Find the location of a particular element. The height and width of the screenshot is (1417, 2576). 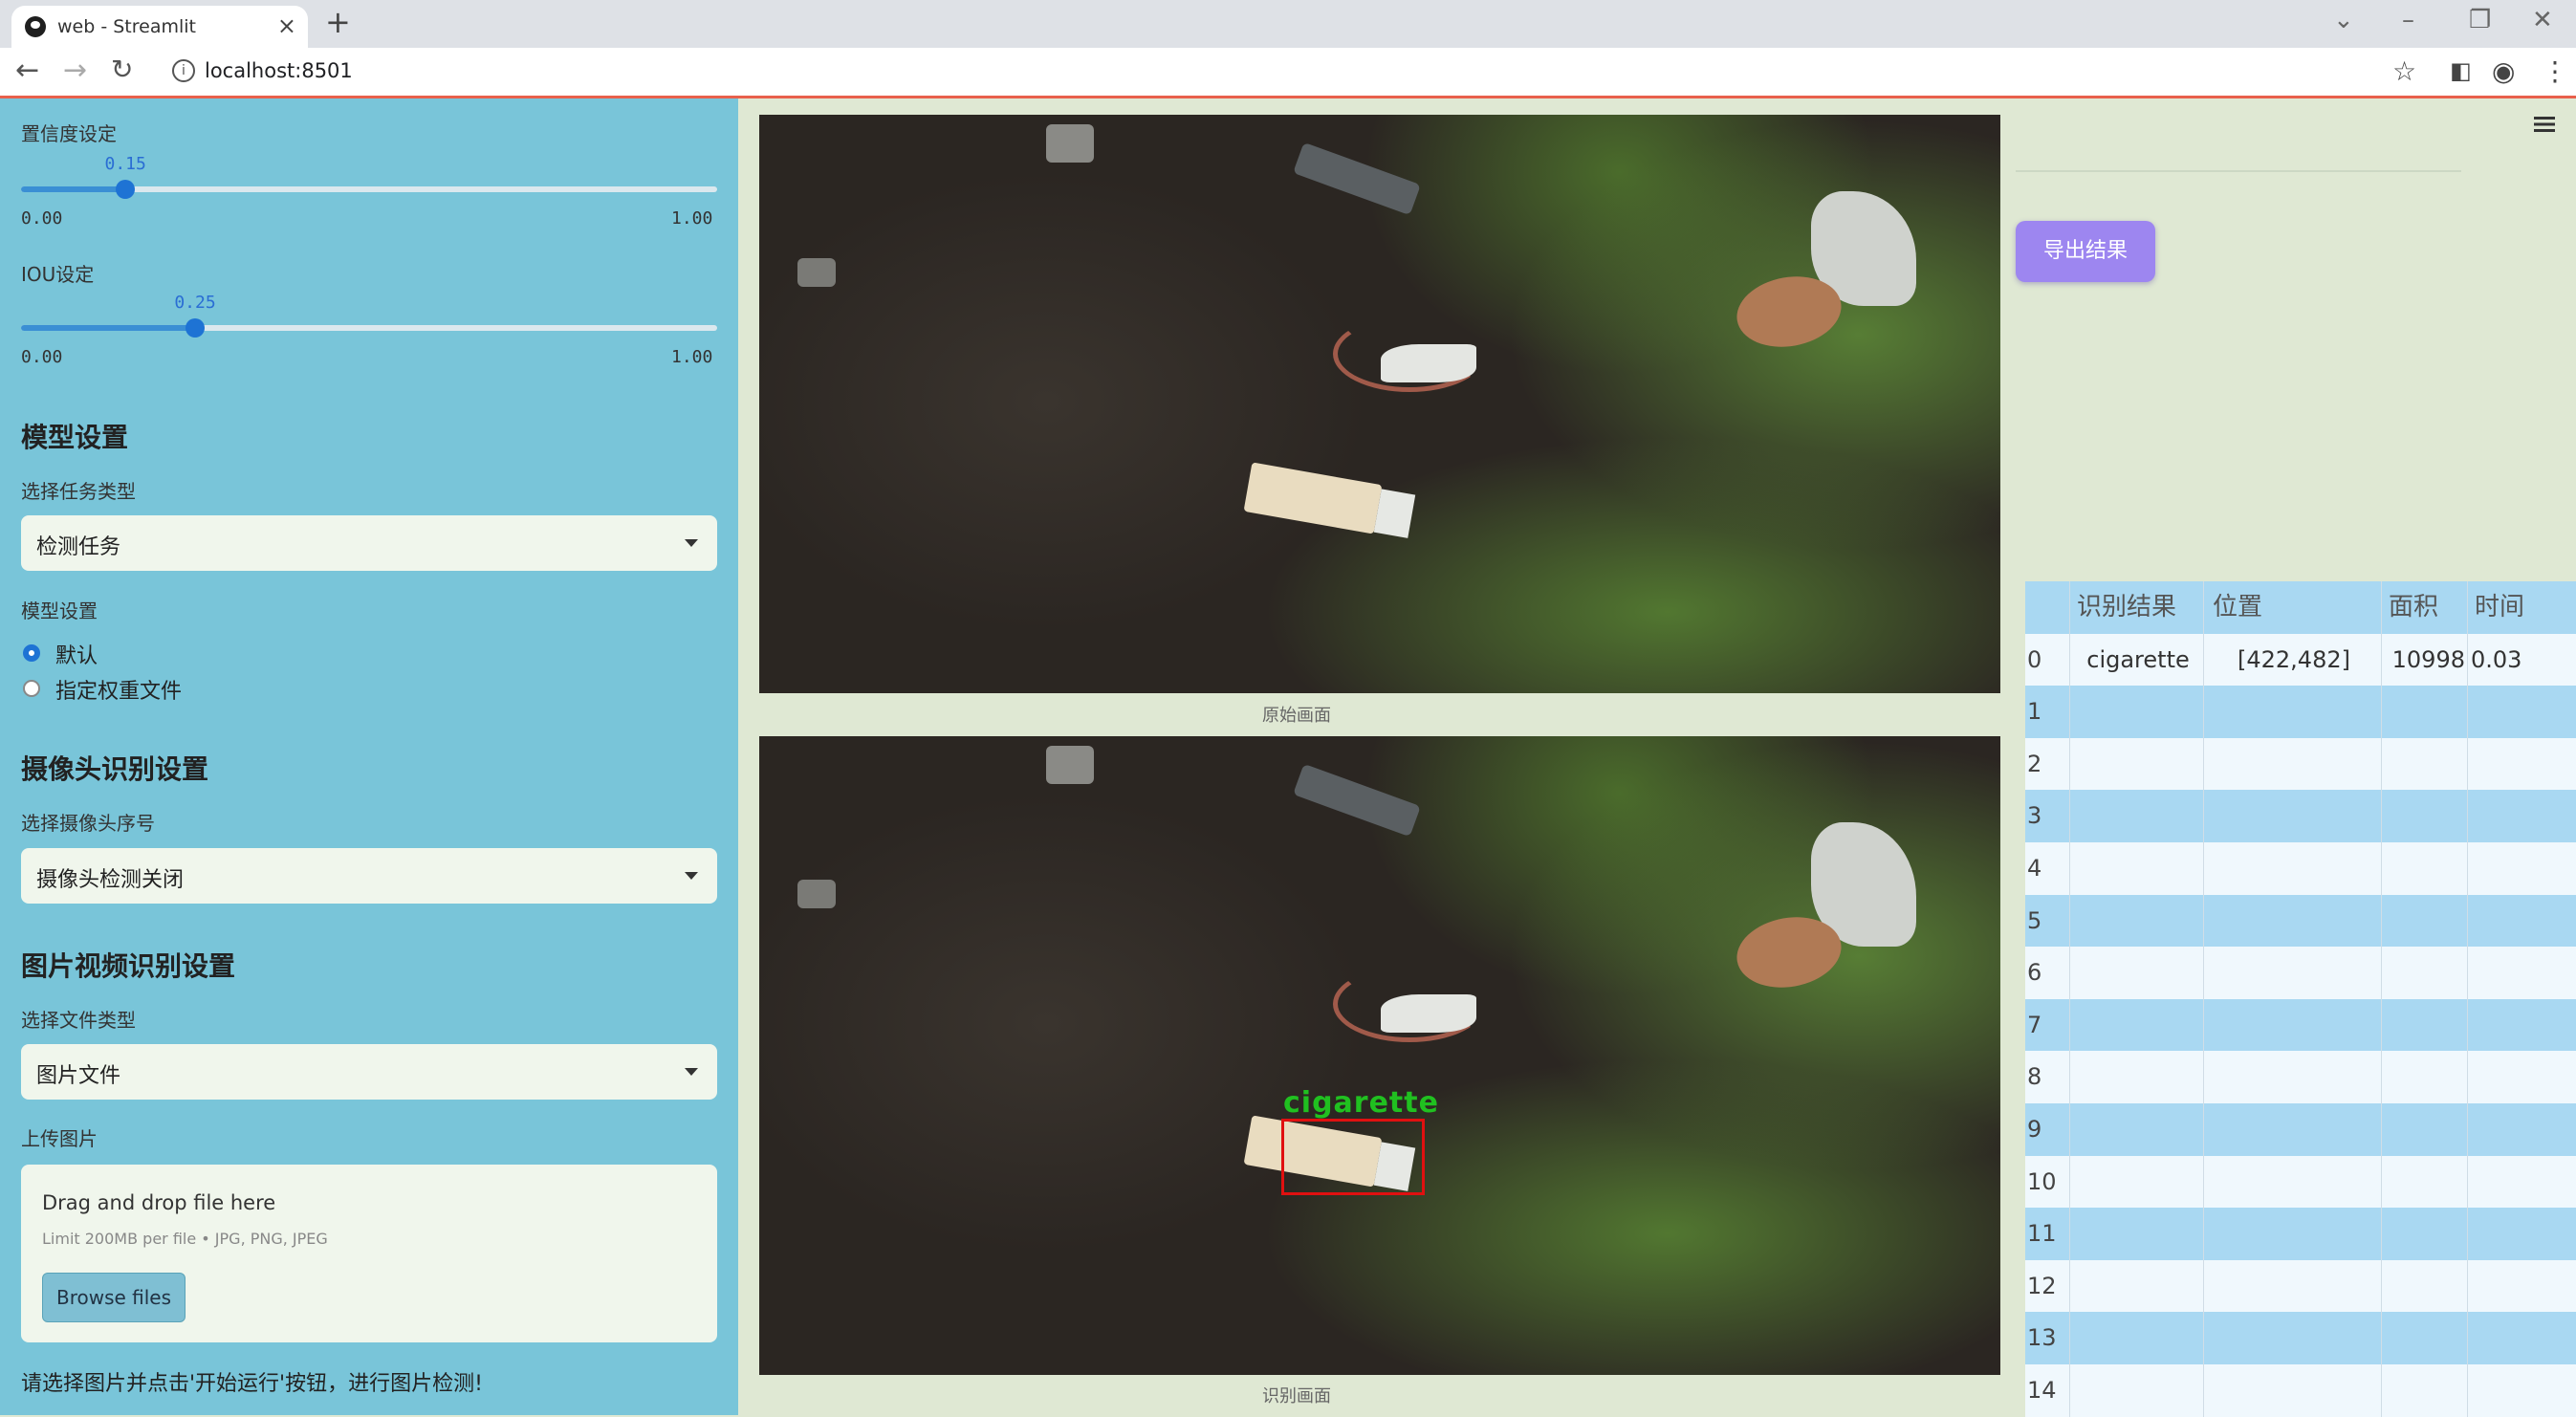

row-index: 8 is located at coordinates (2034, 1077).